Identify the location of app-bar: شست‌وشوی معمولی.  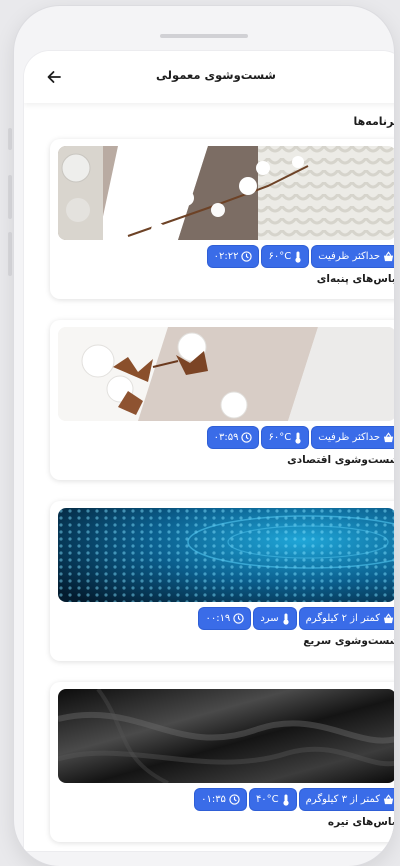
(209, 77).